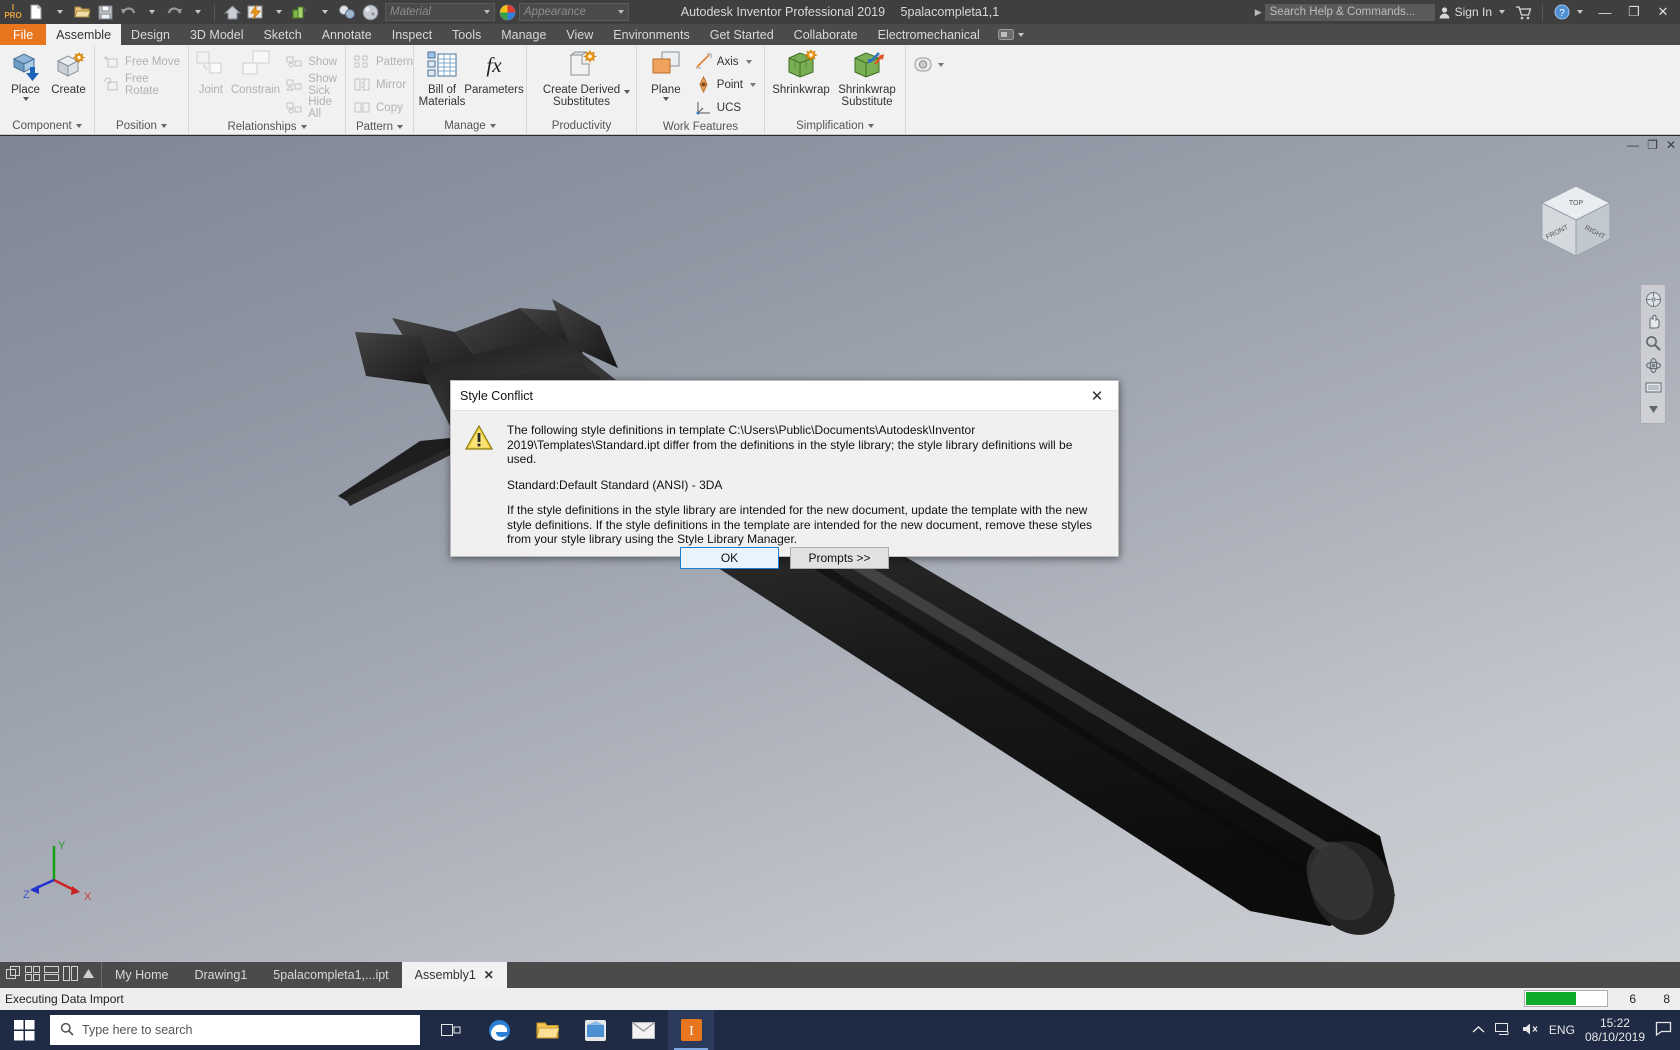  What do you see at coordinates (70, 975) in the screenshot?
I see `vertical-split-icon` at bounding box center [70, 975].